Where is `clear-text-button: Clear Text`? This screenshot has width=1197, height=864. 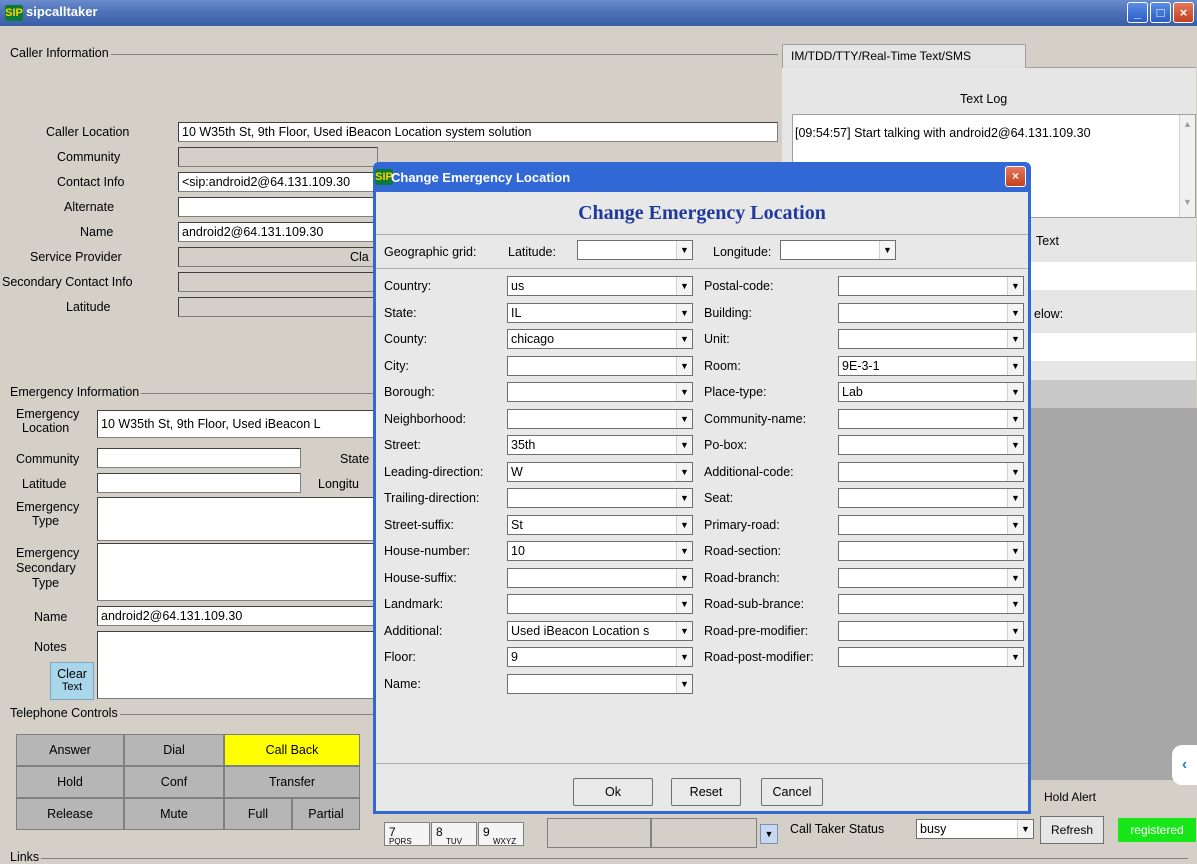 clear-text-button: Clear Text is located at coordinates (72, 681).